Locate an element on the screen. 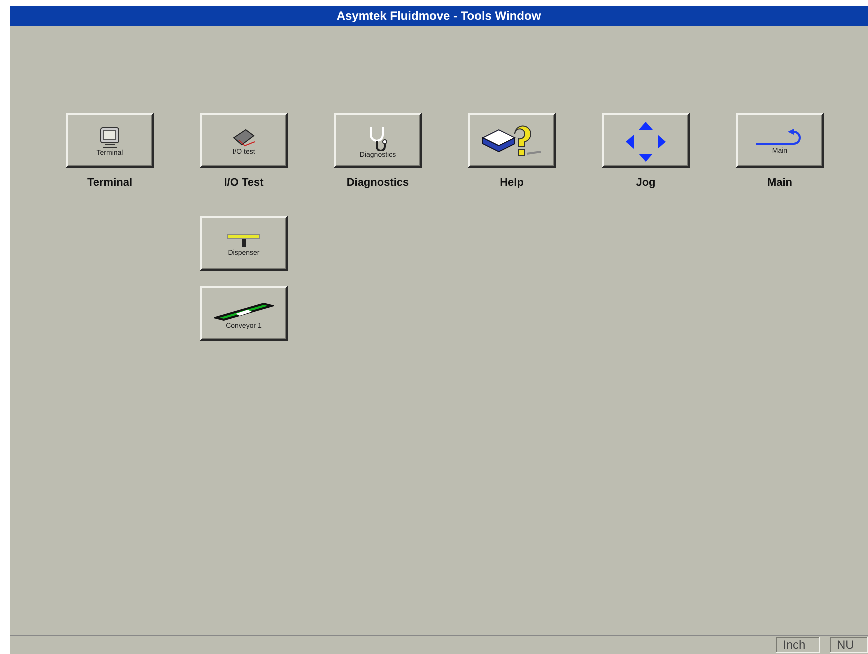  move-arrows-icon is located at coordinates (646, 142).